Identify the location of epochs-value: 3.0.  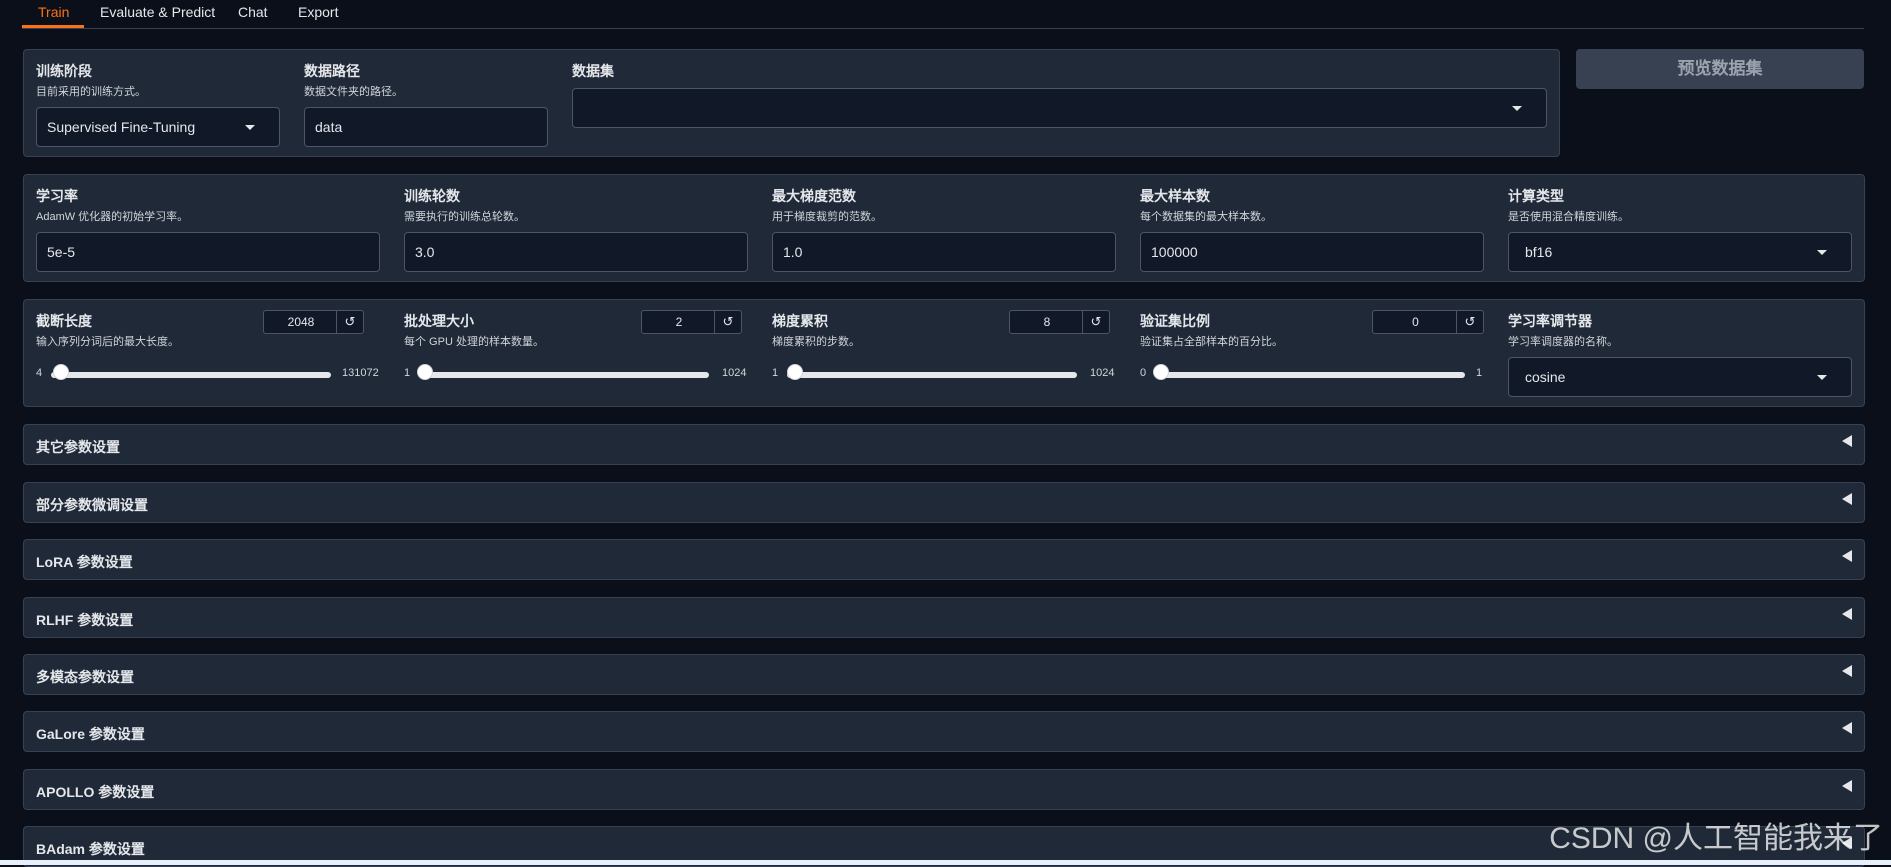
(425, 252).